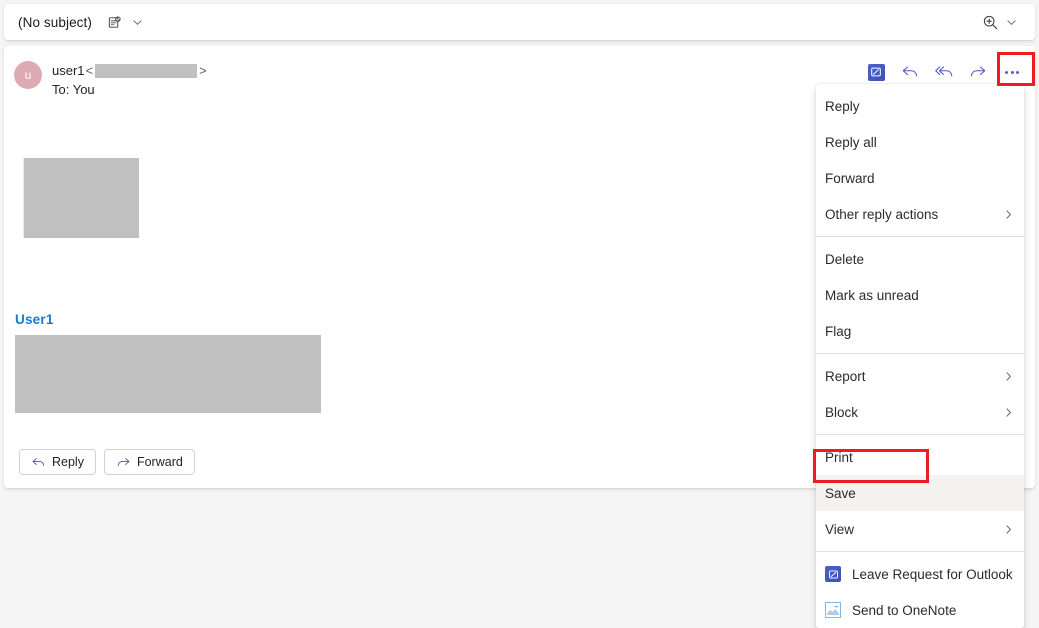 Image resolution: width=1039 pixels, height=628 pixels. Describe the element at coordinates (838, 331) in the screenshot. I see `menu-item-label: Flag` at that location.